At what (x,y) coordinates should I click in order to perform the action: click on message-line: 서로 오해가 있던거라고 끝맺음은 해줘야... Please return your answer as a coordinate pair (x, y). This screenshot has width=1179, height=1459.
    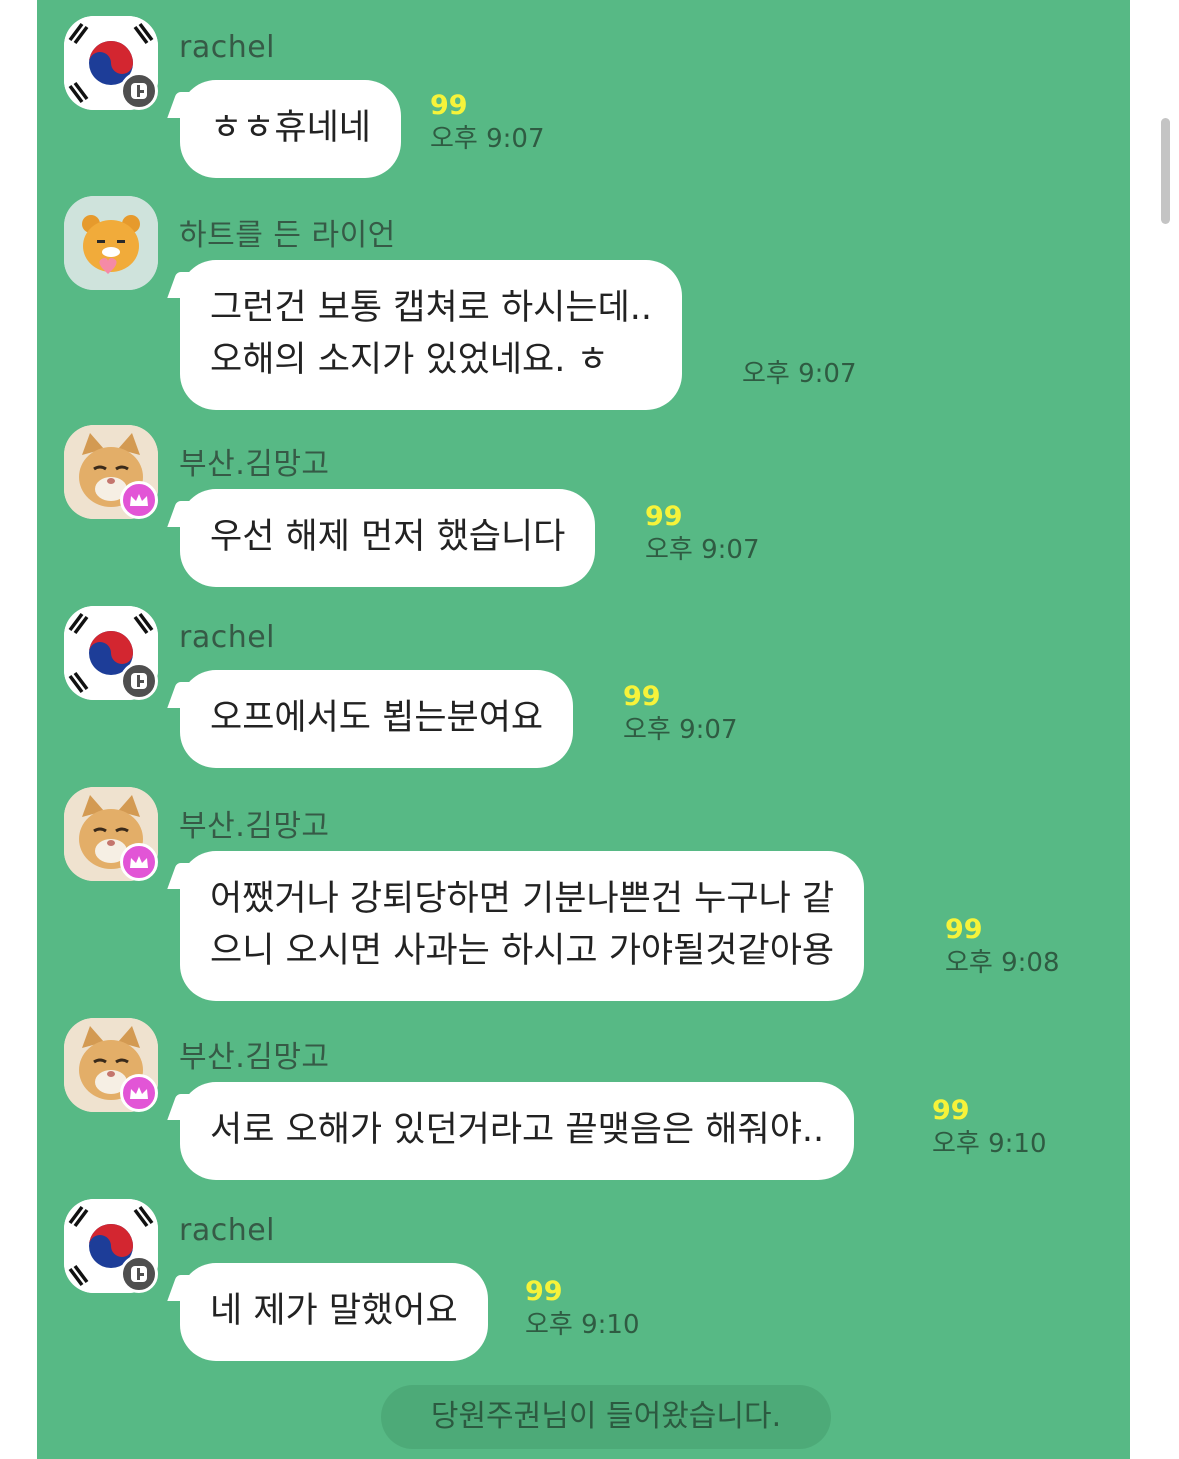
    Looking at the image, I should click on (517, 1130).